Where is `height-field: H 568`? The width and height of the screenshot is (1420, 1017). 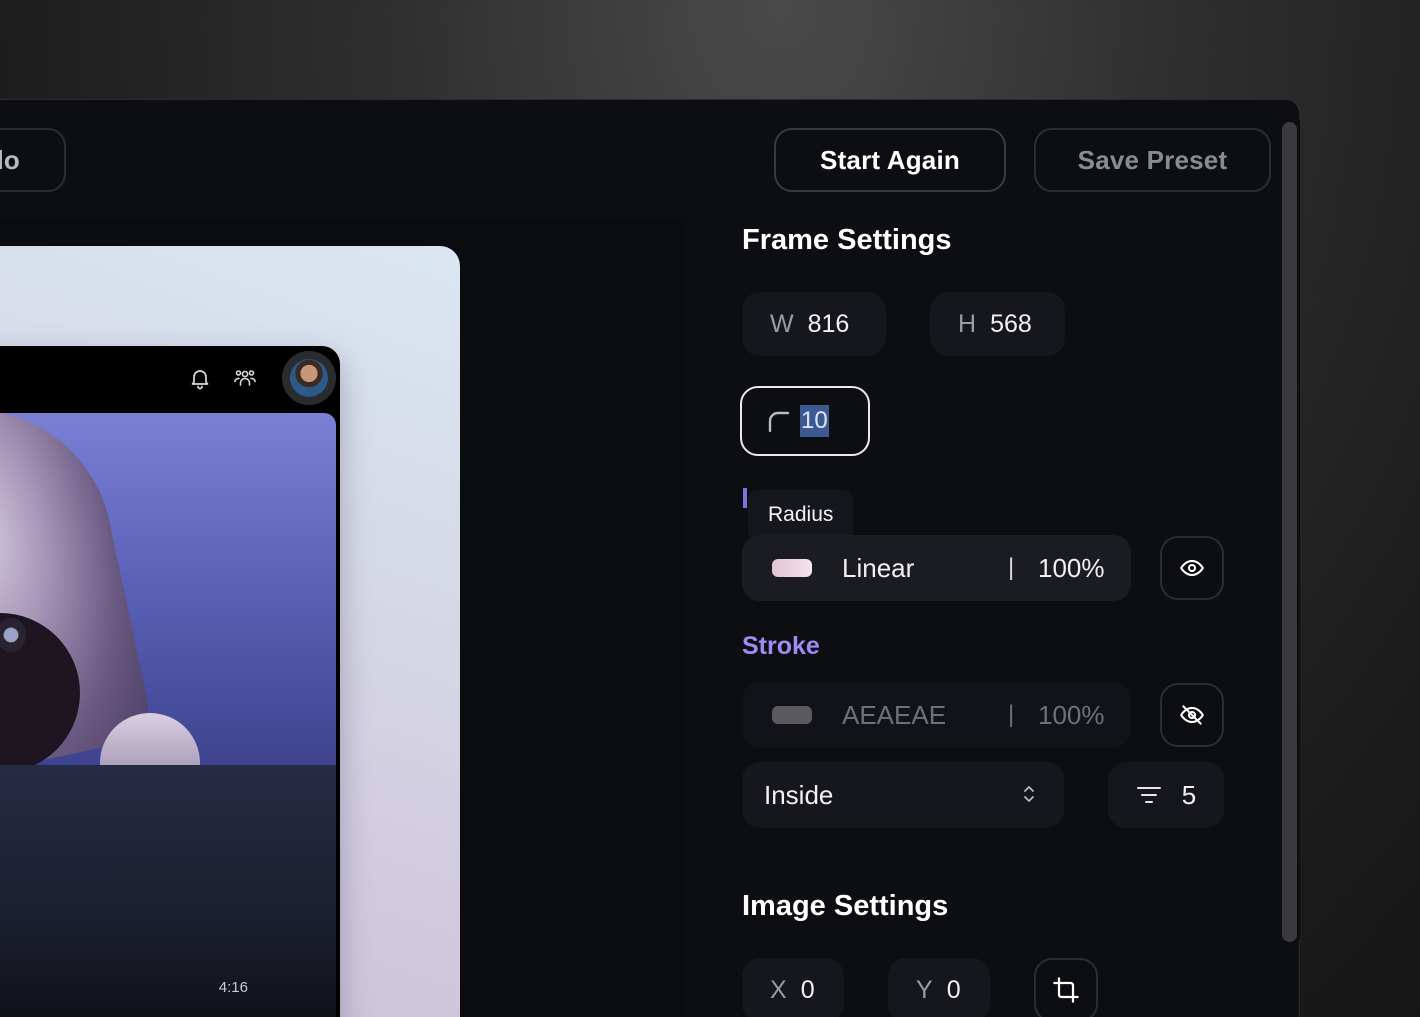 height-field: H 568 is located at coordinates (997, 324).